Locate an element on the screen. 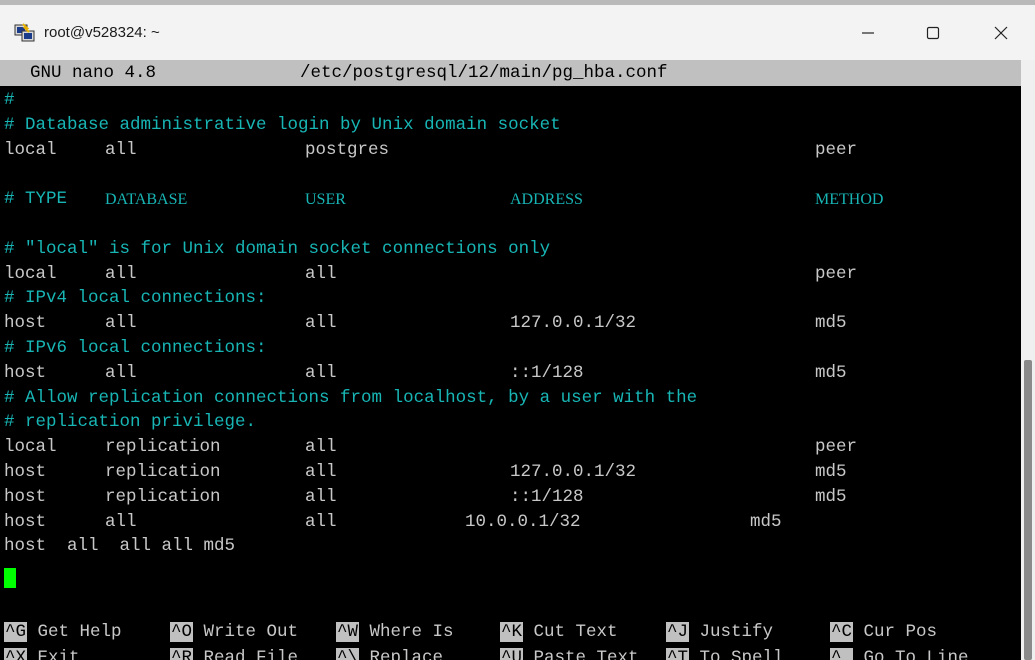 The width and height of the screenshot is (1035, 660). scrollbar-thumb is located at coordinates (1028, 510).